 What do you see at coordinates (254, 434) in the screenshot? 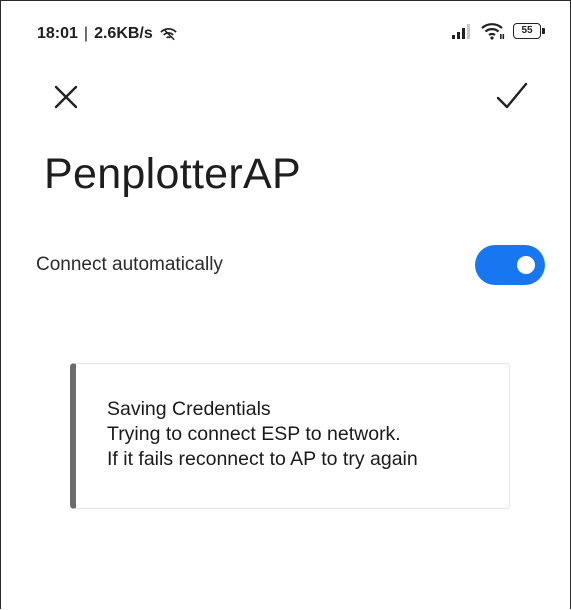
I see `message-line-trying: Trying to connect ESP to network.` at bounding box center [254, 434].